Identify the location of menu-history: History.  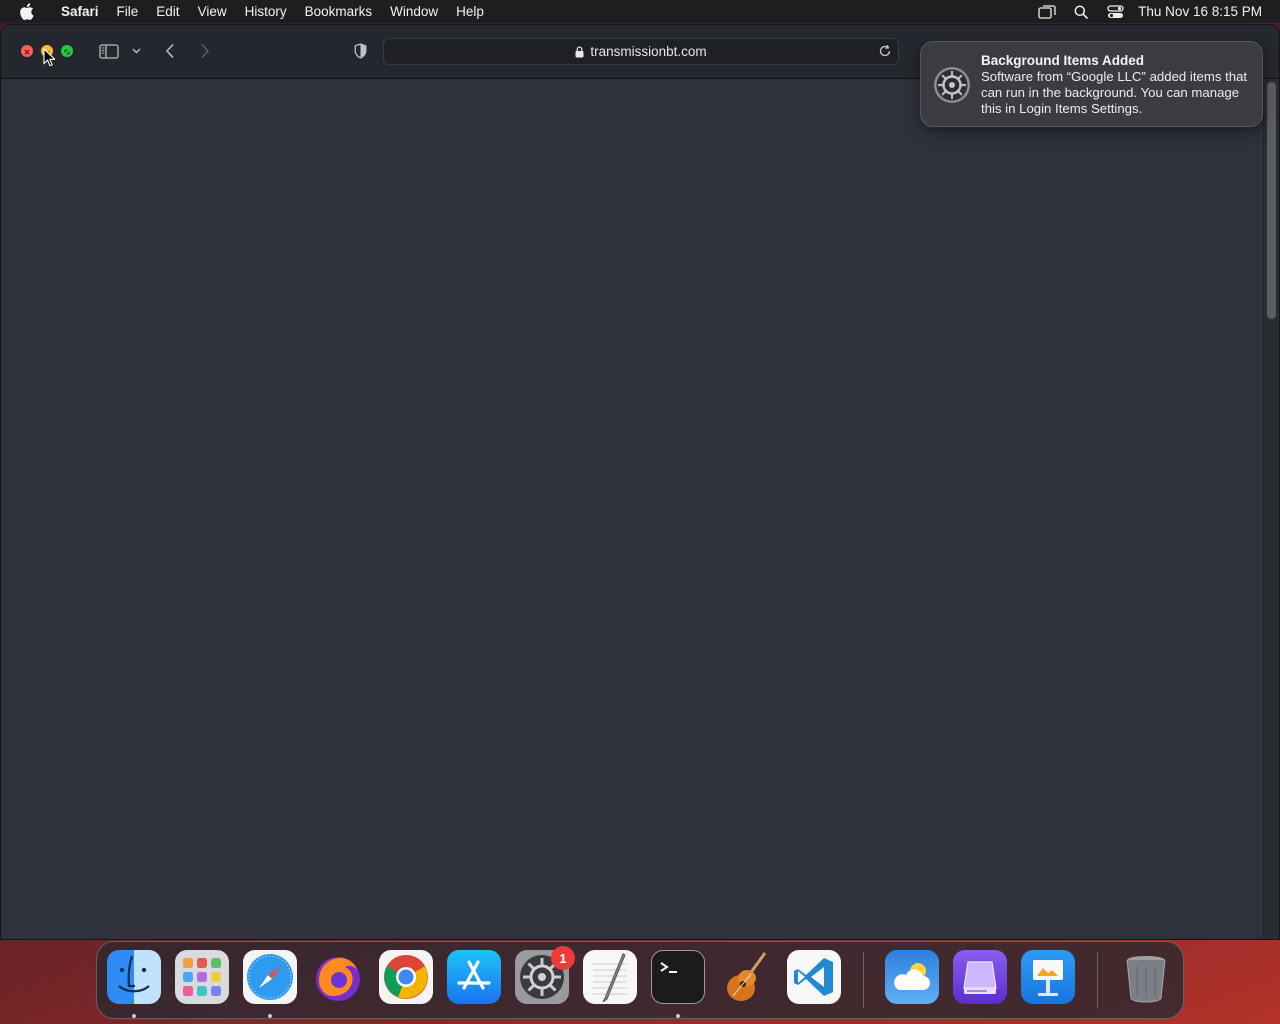
(266, 11).